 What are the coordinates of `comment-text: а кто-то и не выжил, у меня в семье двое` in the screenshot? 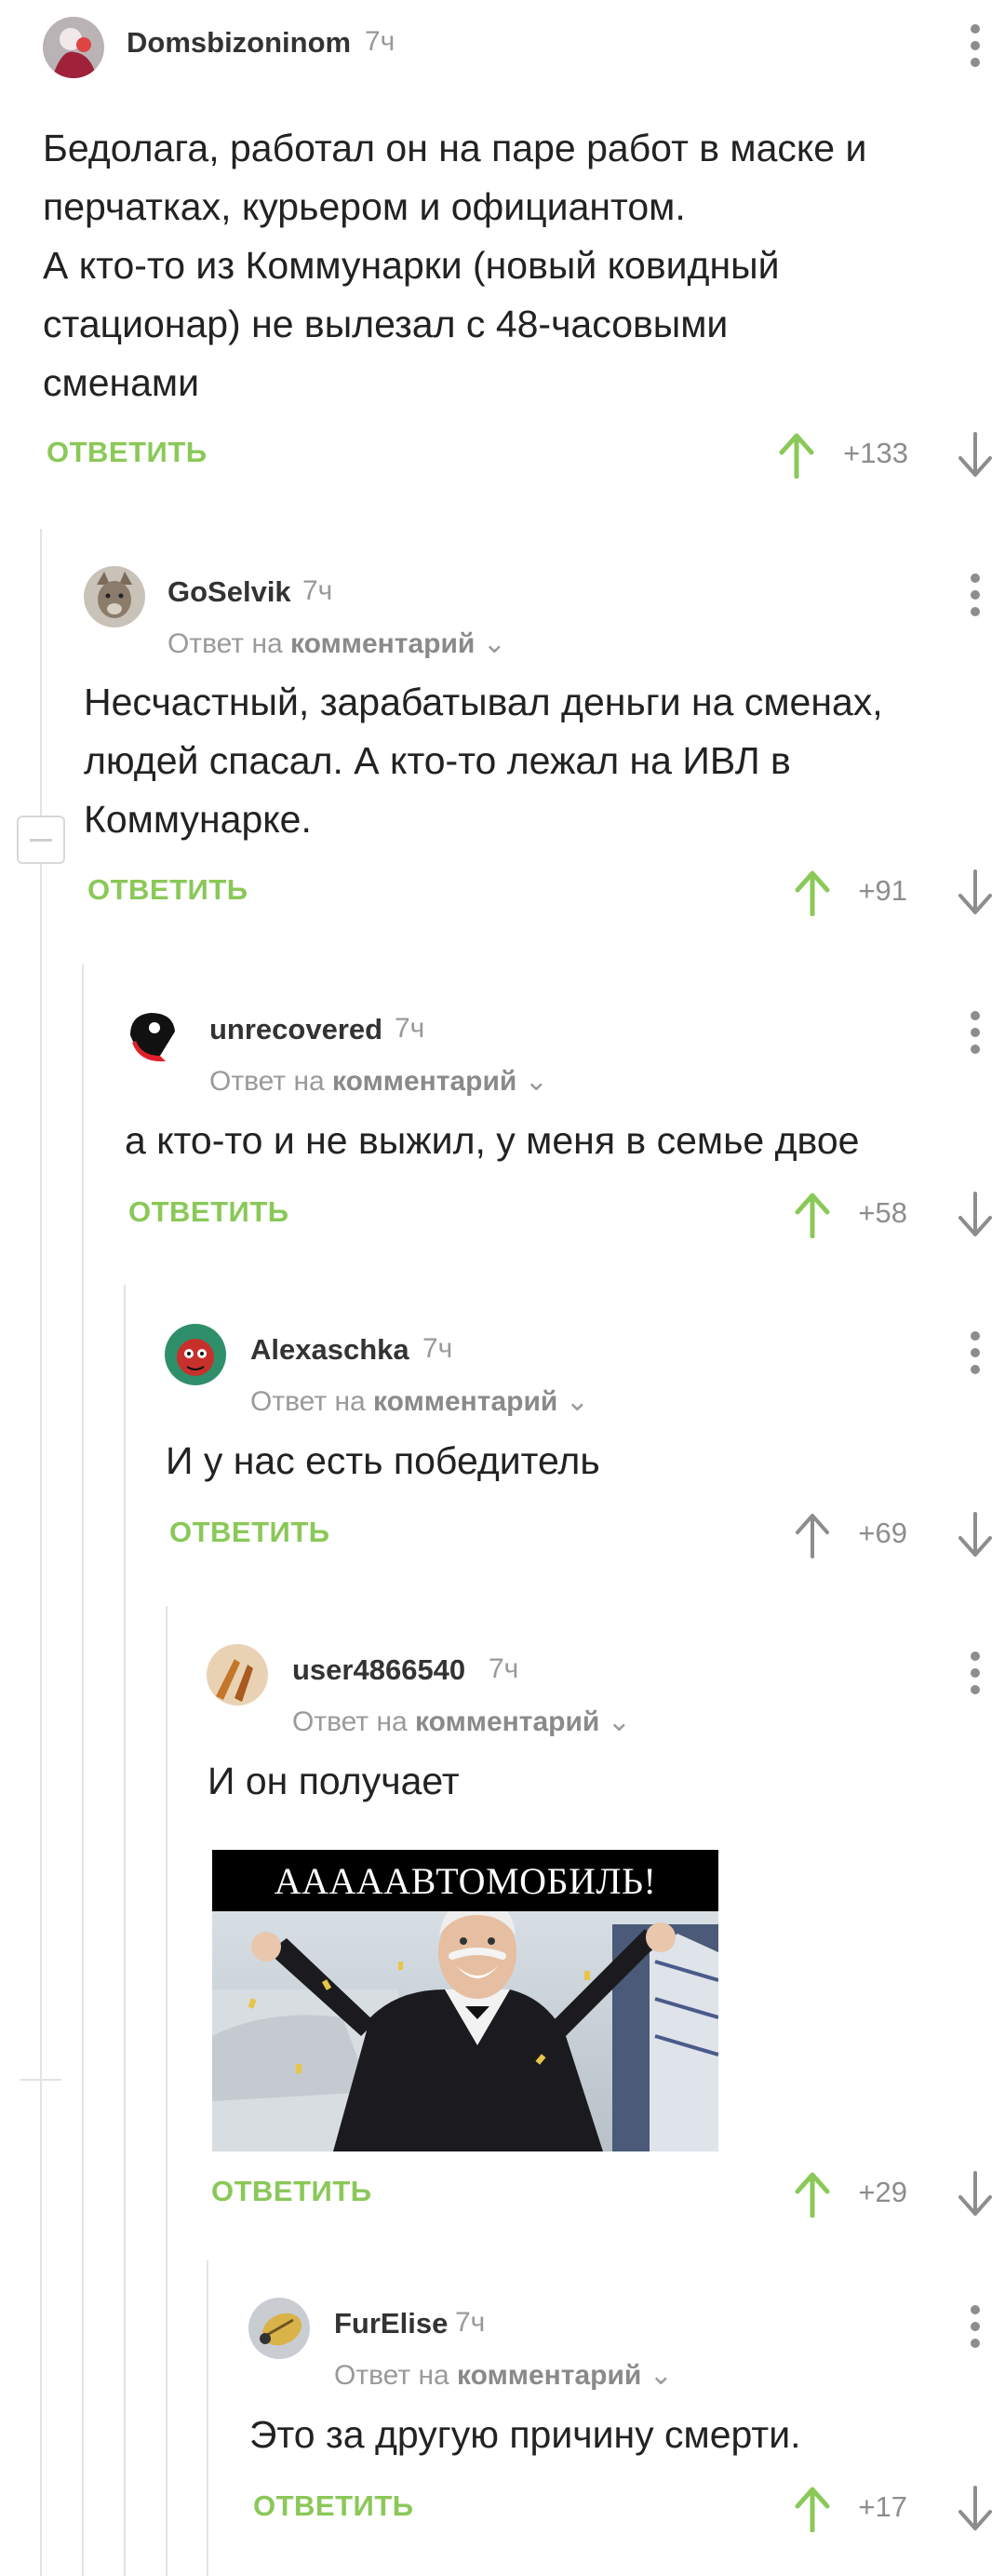 It's located at (492, 1140).